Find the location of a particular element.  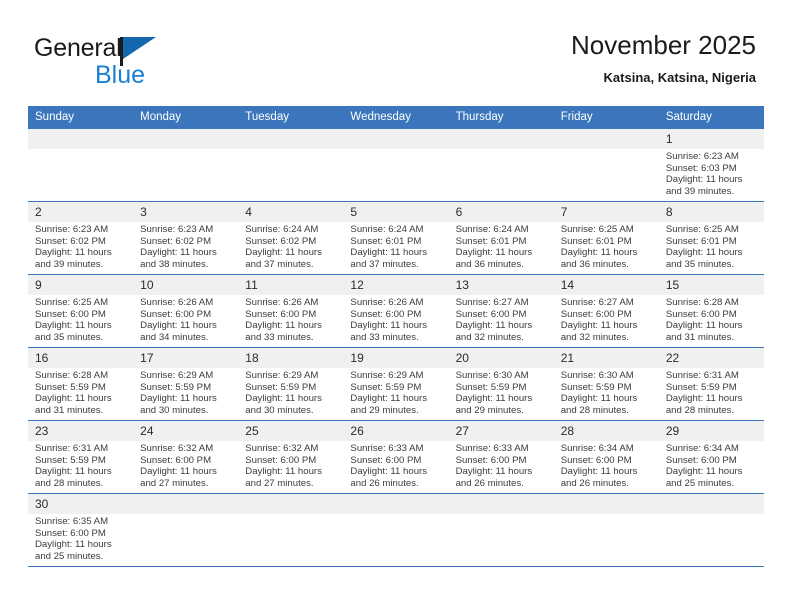

daylight-text: Daylight: 11 hours and 28 minutes. is located at coordinates (704, 404).